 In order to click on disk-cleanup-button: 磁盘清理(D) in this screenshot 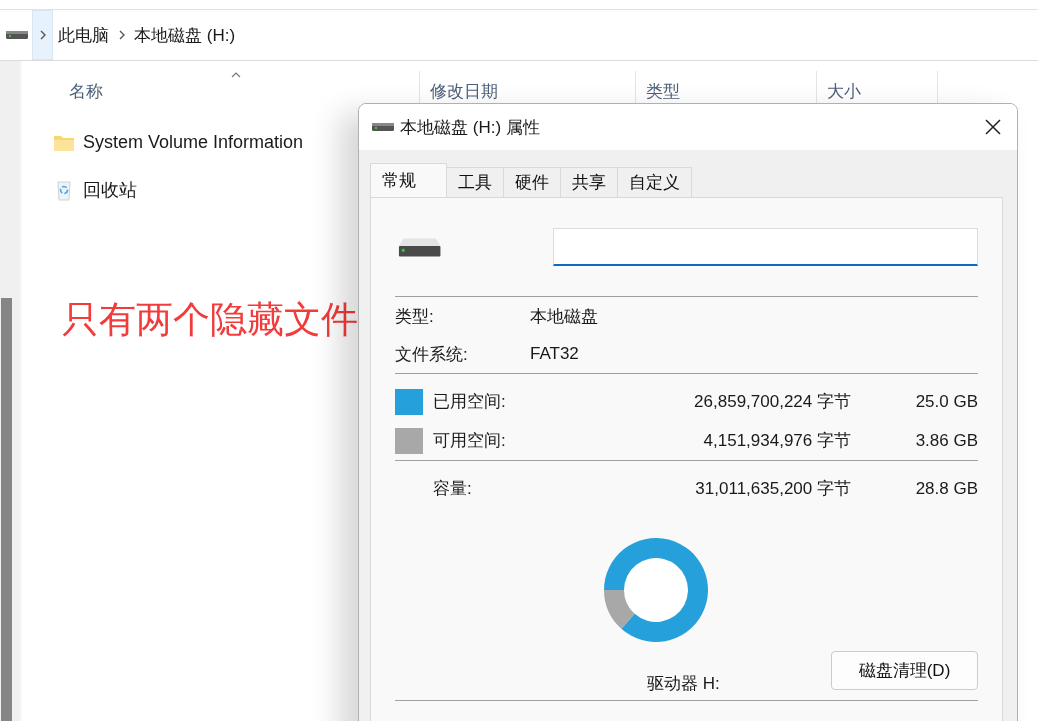, I will do `click(904, 670)`.